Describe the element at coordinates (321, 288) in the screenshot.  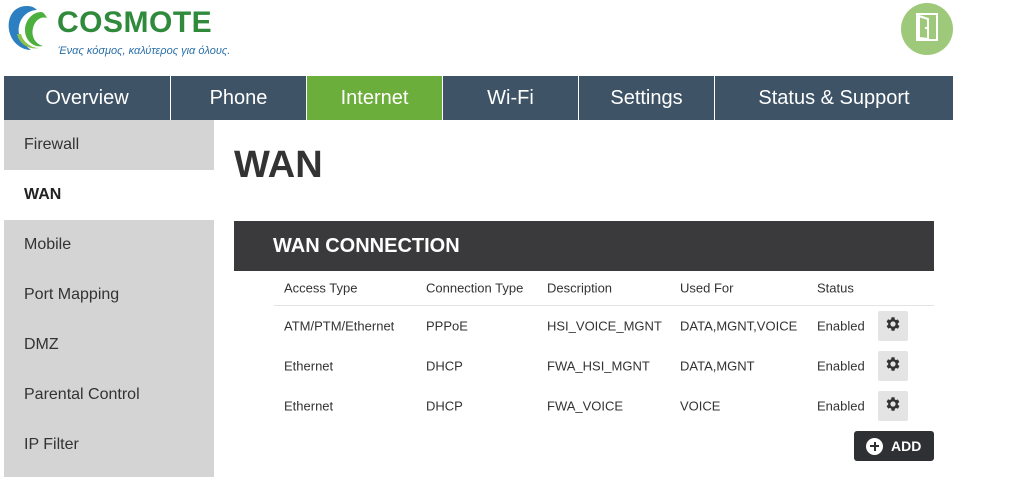
I see `column-header-access-type: Access Type` at that location.